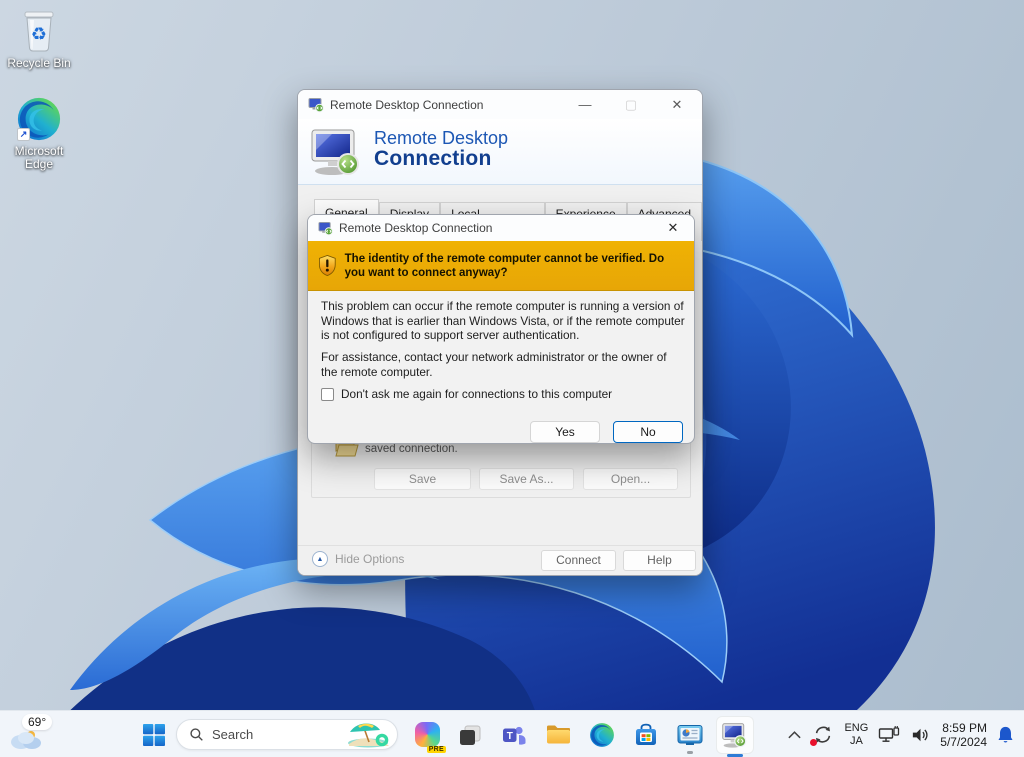  What do you see at coordinates (196, 734) in the screenshot?
I see `search-icon` at bounding box center [196, 734].